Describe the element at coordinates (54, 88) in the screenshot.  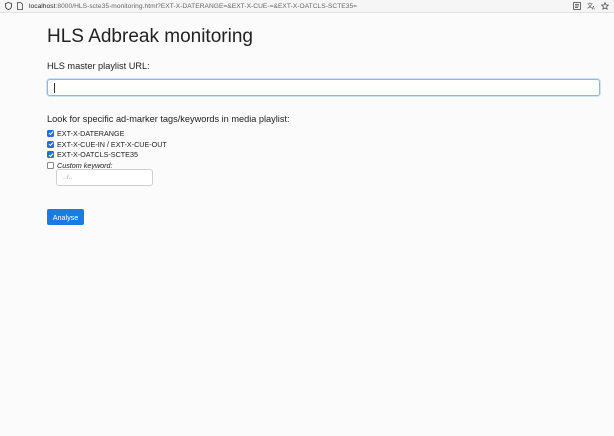
I see `text-caret` at that location.